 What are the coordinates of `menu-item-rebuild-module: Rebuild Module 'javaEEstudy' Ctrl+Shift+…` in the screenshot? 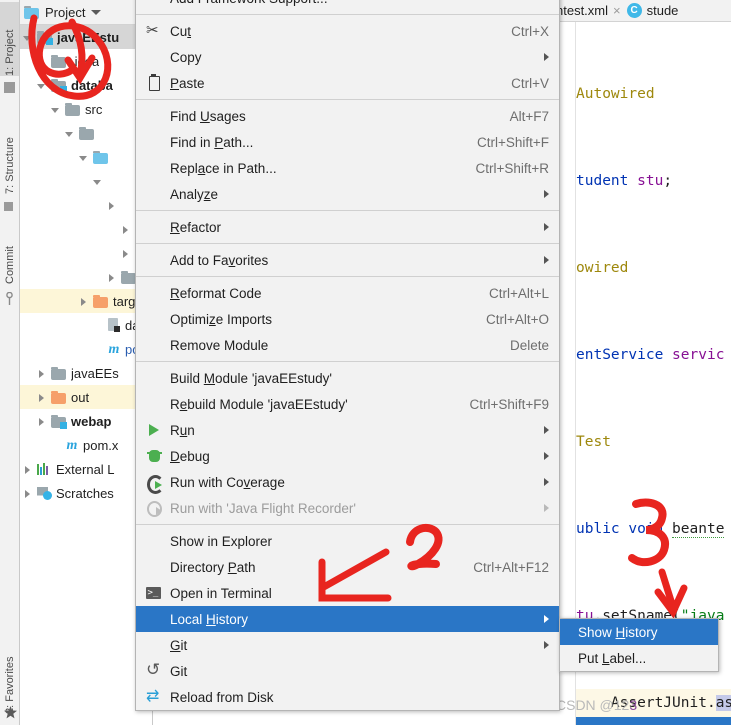 It's located at (347, 404).